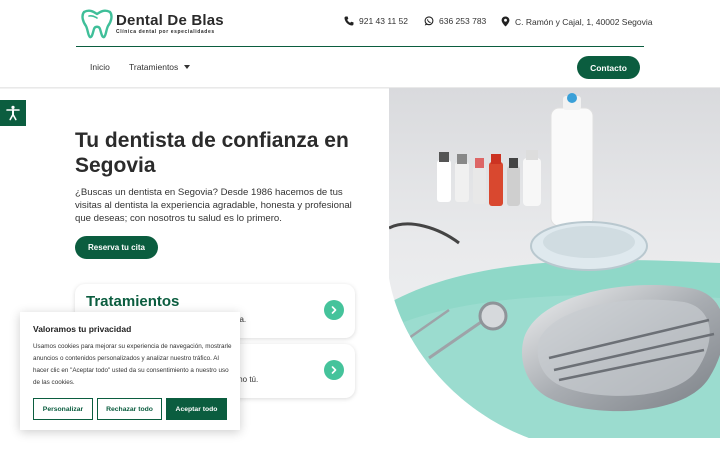  I want to click on phone-number: 921 43 11 52, so click(383, 21).